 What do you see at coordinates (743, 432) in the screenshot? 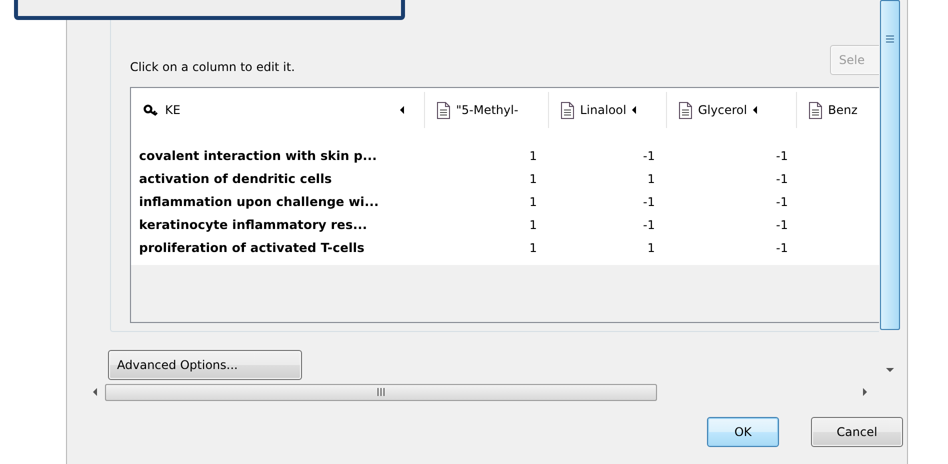
I see `ok-button: OK` at bounding box center [743, 432].